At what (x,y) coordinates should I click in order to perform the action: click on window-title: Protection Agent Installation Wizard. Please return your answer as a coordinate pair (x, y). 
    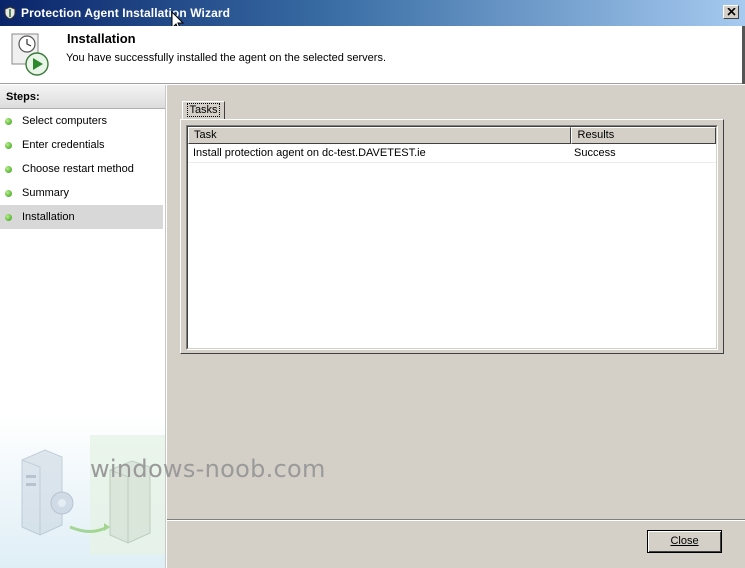
    Looking at the image, I should click on (126, 13).